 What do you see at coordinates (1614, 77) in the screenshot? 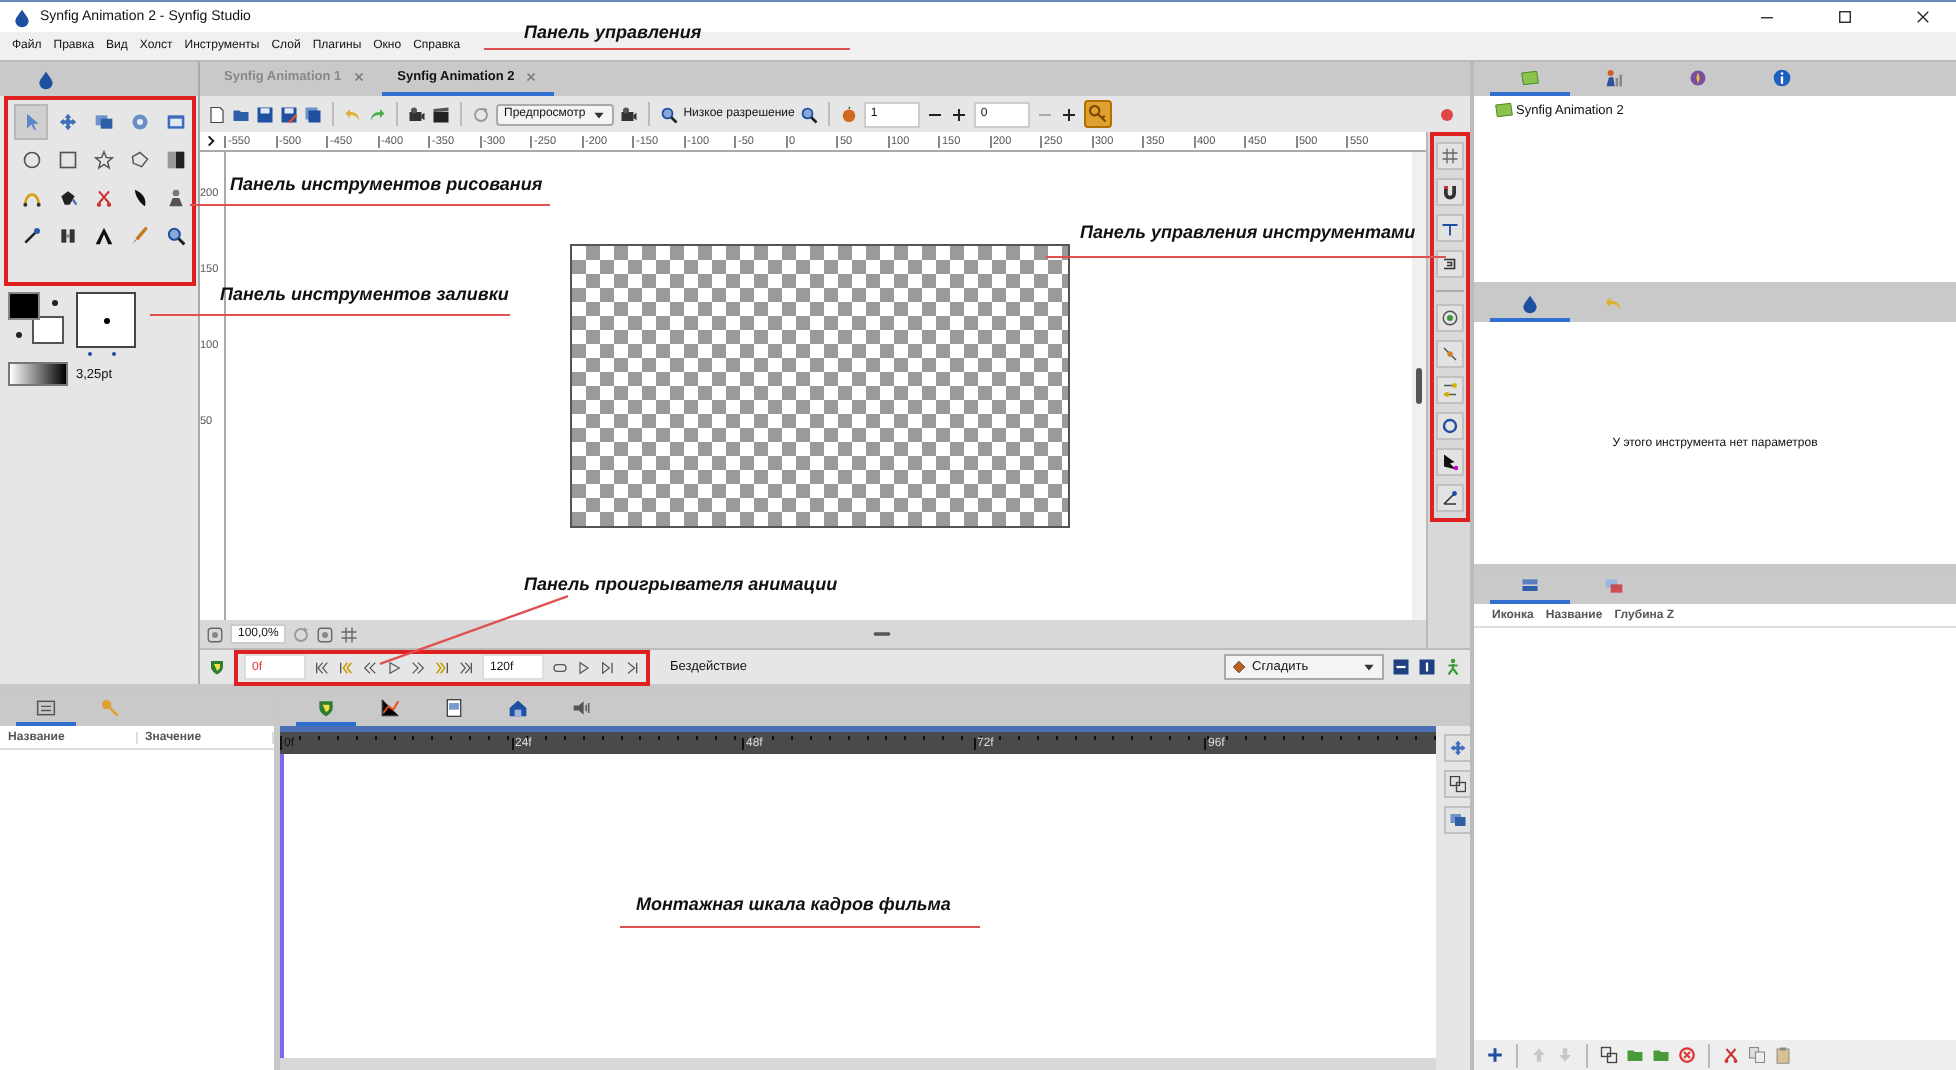
I see `person-with-chart-icon` at bounding box center [1614, 77].